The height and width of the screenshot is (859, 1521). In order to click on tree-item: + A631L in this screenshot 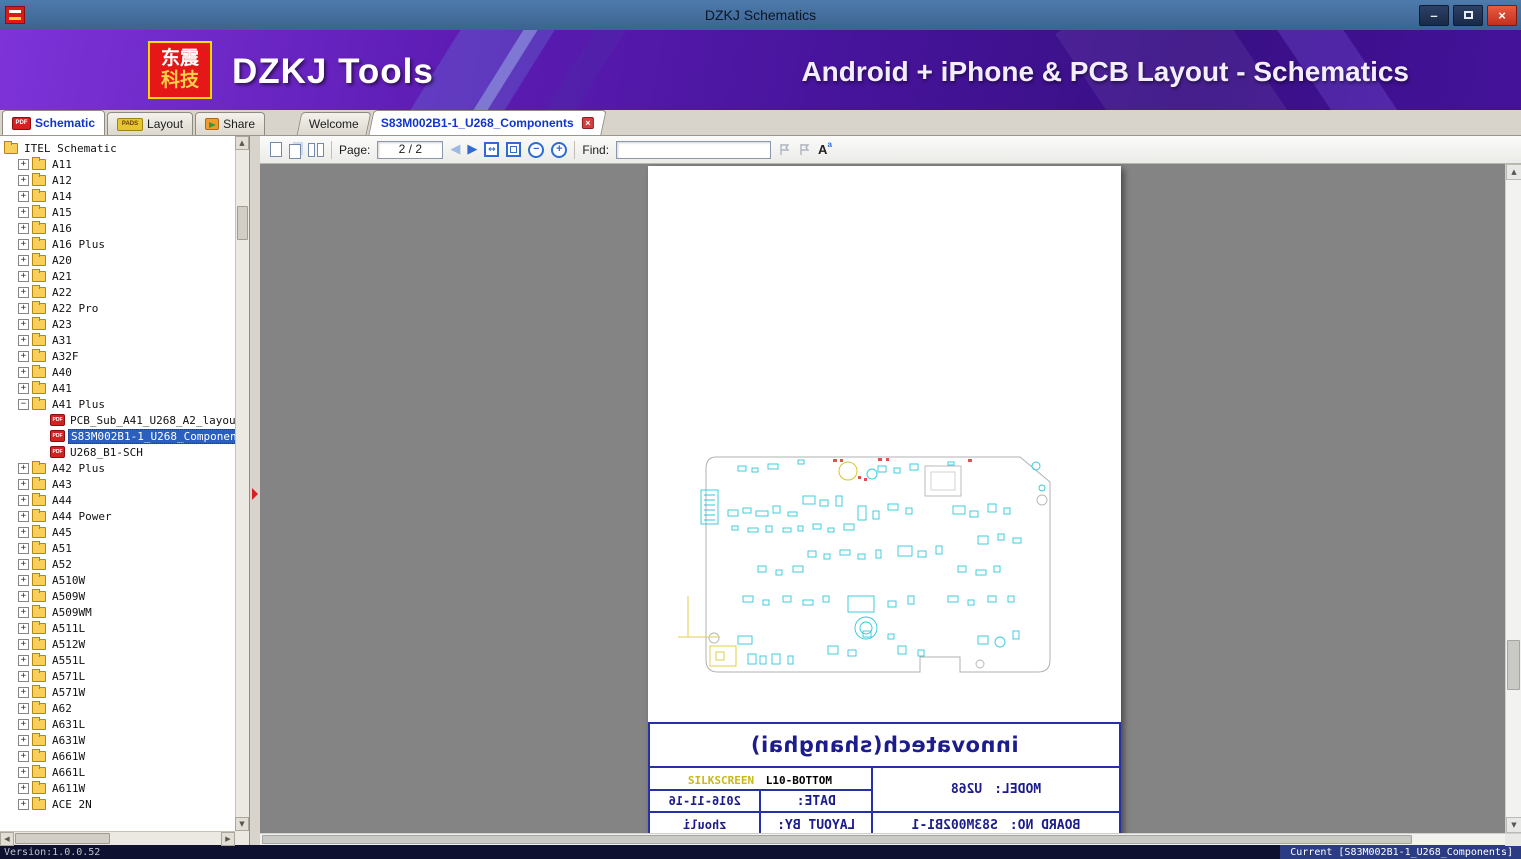, I will do `click(117, 724)`.